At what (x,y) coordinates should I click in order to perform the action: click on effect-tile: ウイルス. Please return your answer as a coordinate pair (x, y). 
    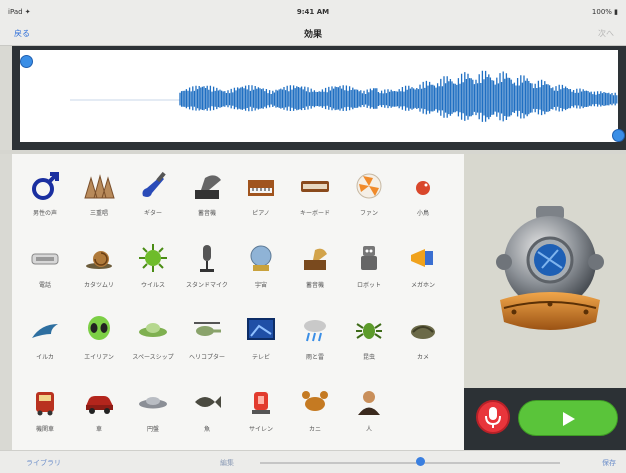
    Looking at the image, I should click on (153, 263).